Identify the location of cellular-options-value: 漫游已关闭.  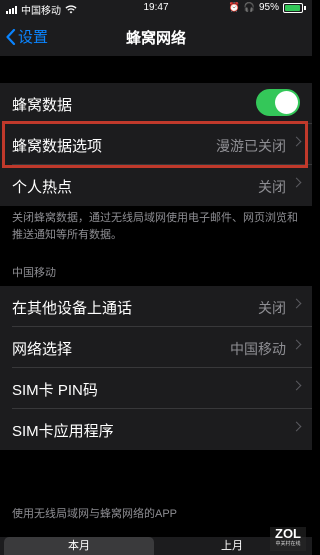
(251, 146).